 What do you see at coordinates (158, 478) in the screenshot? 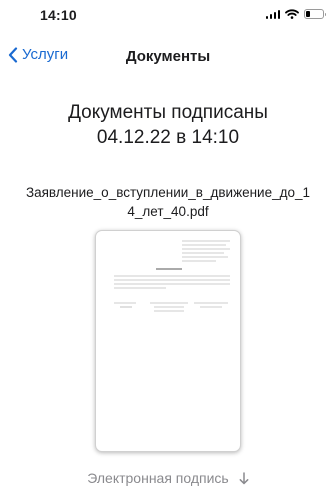
I see `electronic-signature-label: Электронная подпись` at bounding box center [158, 478].